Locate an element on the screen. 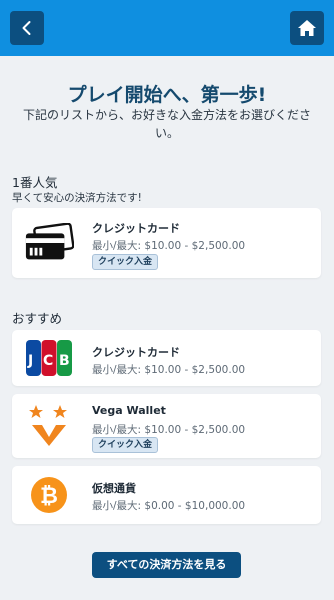 This screenshot has height=600, width=334. page-title: プレイ開始へ、第一歩! is located at coordinates (167, 95).